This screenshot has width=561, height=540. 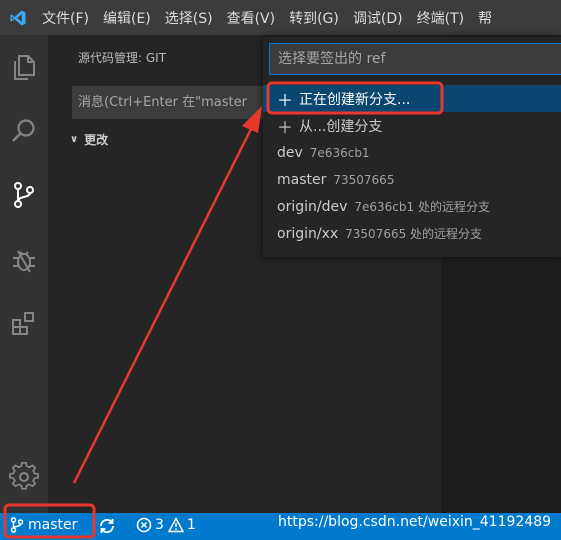 I want to click on changes-group-header: ∨ 更改, so click(x=89, y=139).